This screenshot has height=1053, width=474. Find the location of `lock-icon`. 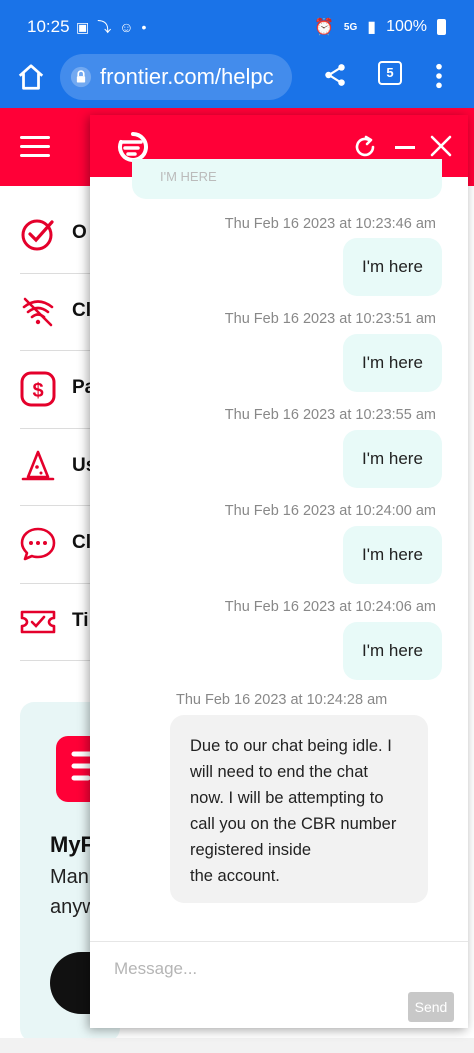

lock-icon is located at coordinates (81, 77).